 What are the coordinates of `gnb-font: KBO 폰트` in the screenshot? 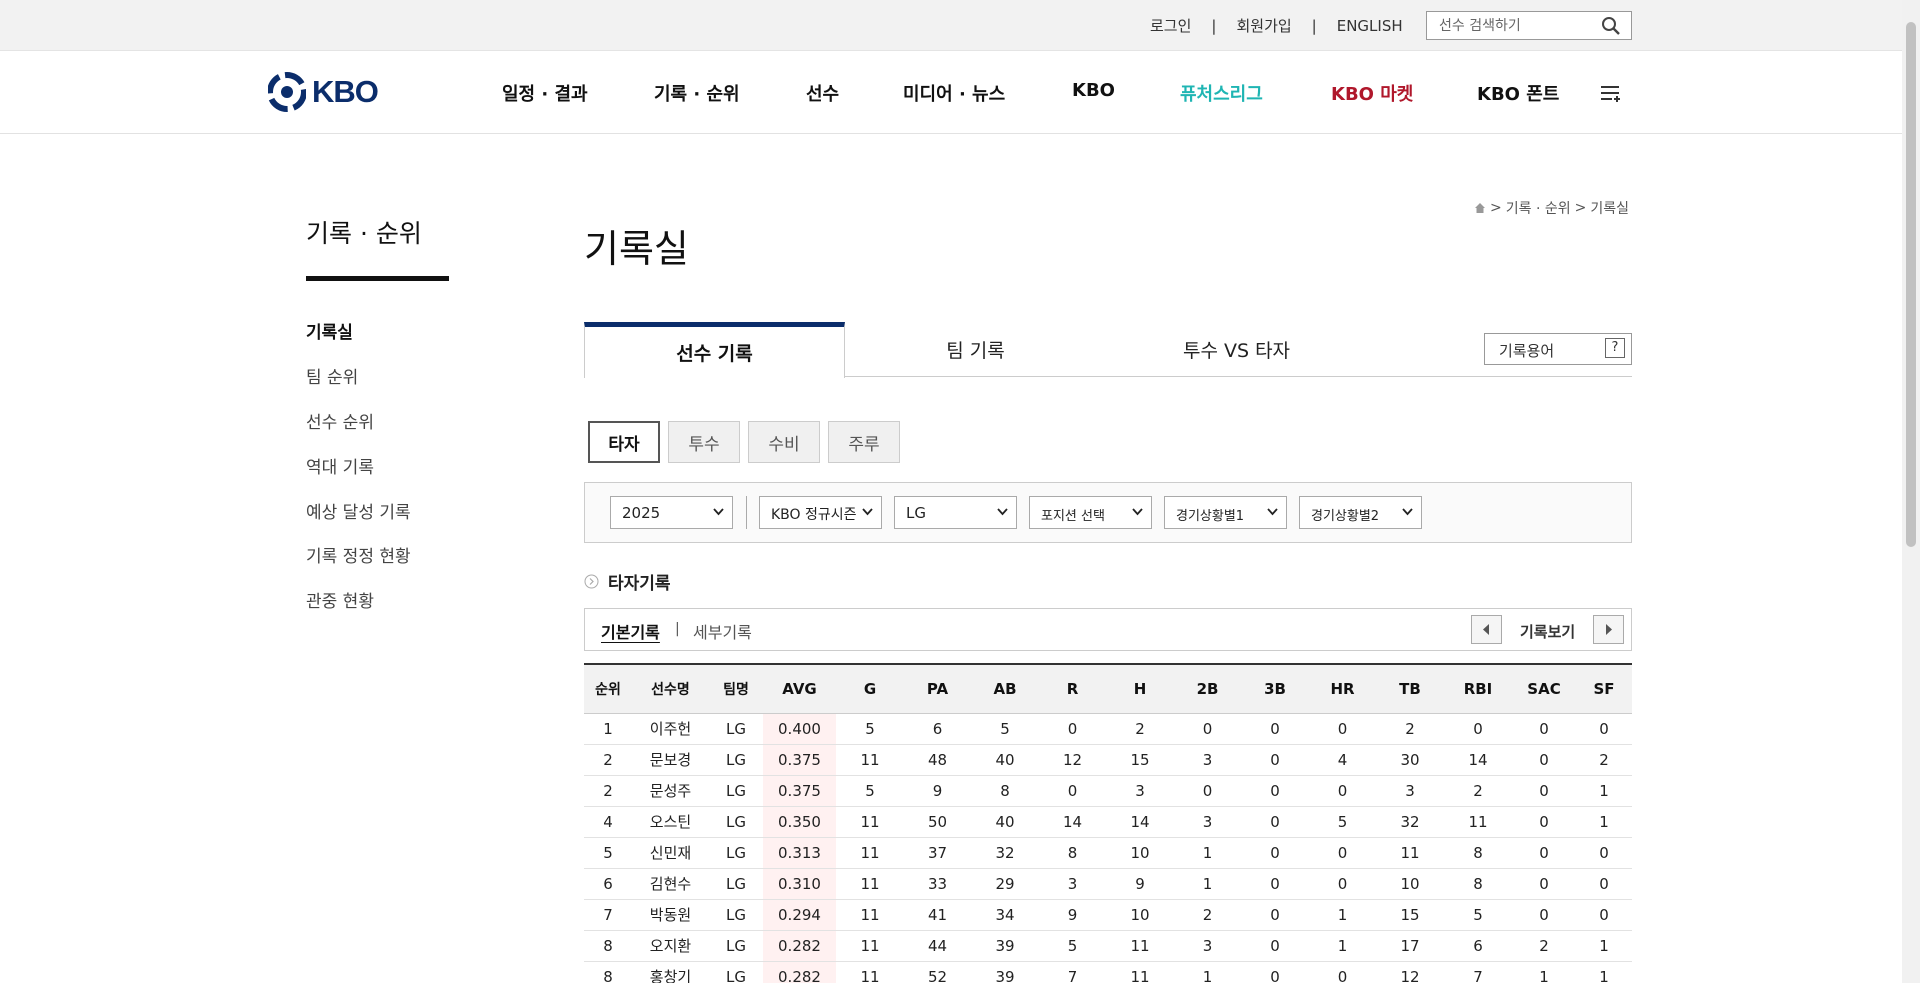 It's located at (1518, 93).